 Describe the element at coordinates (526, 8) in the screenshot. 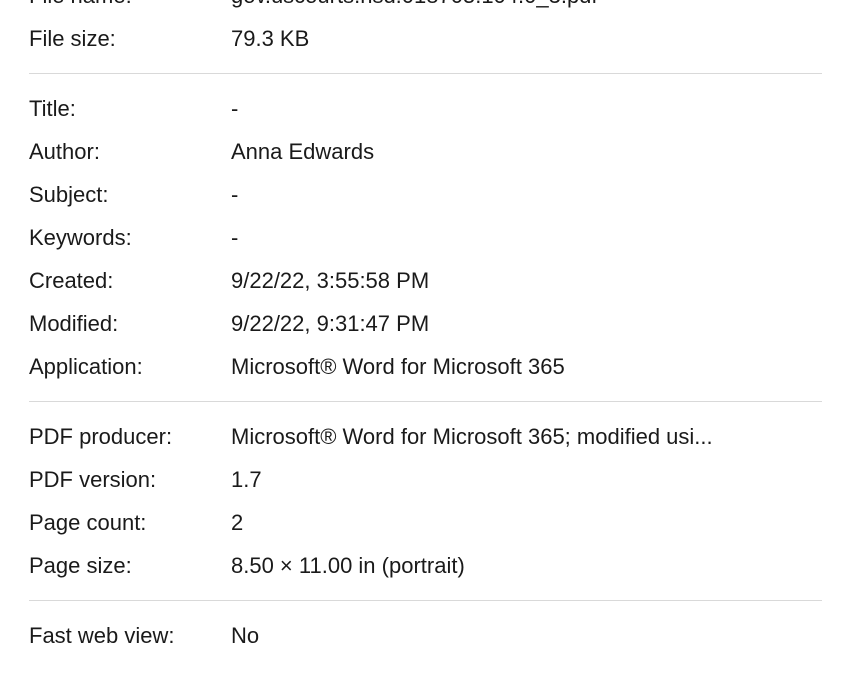

I see `file-name-value: gov.uscourts.nsd.018705.104.0_3.pdf` at that location.